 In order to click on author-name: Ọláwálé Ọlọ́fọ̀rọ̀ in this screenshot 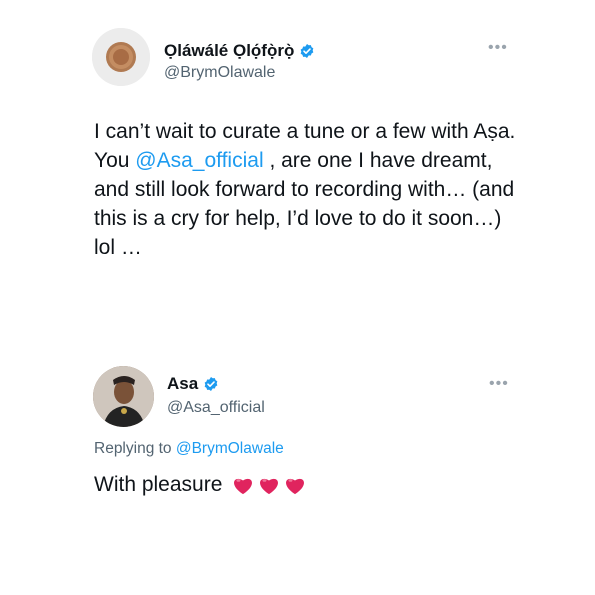, I will do `click(229, 51)`.